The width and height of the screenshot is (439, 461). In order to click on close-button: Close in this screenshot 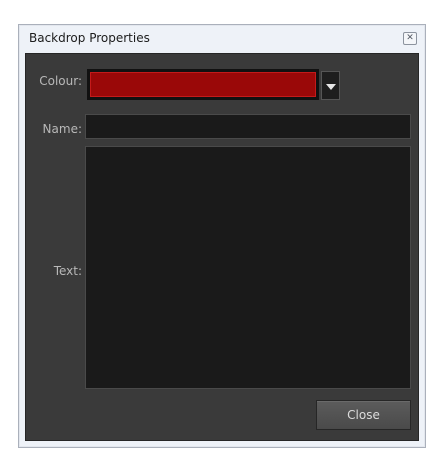, I will do `click(363, 415)`.